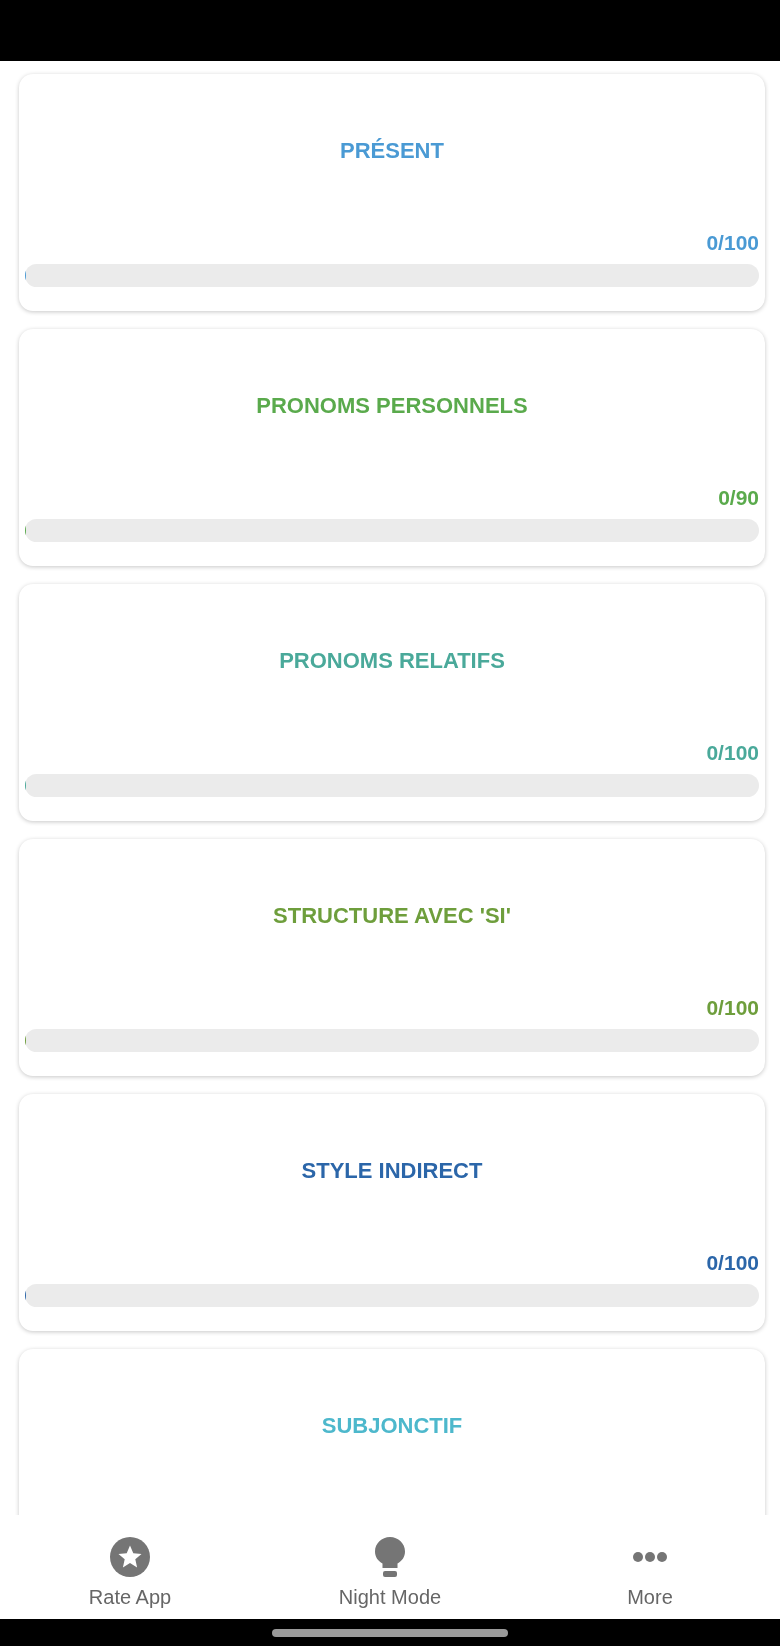 This screenshot has width=780, height=1646. What do you see at coordinates (390, 1632) in the screenshot?
I see `home-indicator` at bounding box center [390, 1632].